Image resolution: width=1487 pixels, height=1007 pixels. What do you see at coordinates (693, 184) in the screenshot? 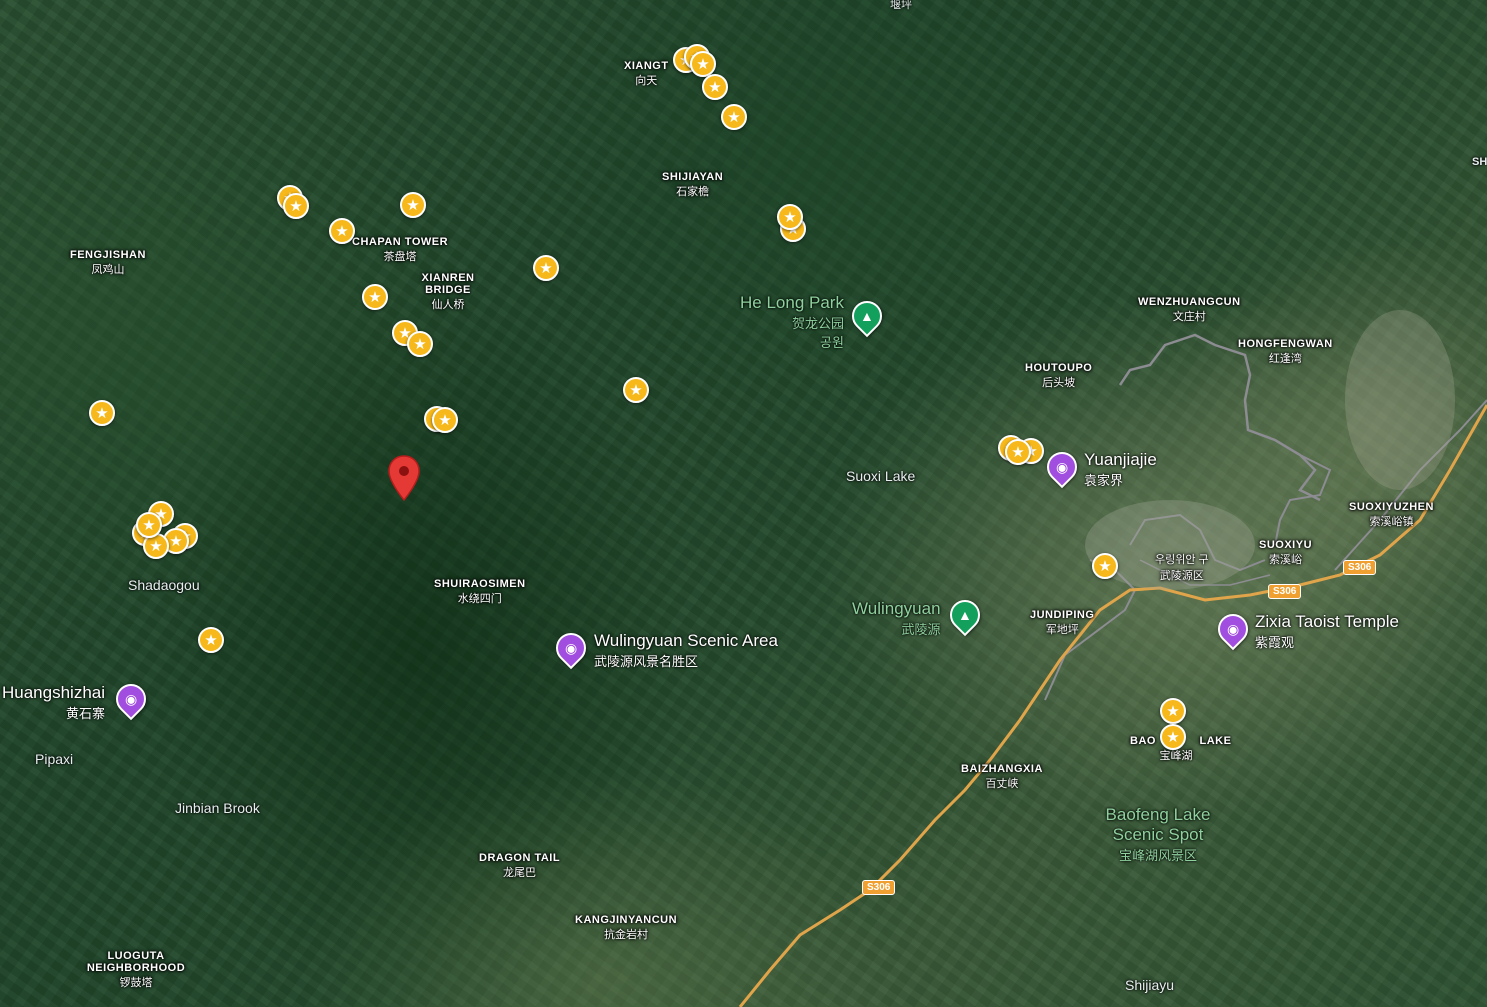
I see `place-label: SHIJIAYAN 石家檐` at bounding box center [693, 184].